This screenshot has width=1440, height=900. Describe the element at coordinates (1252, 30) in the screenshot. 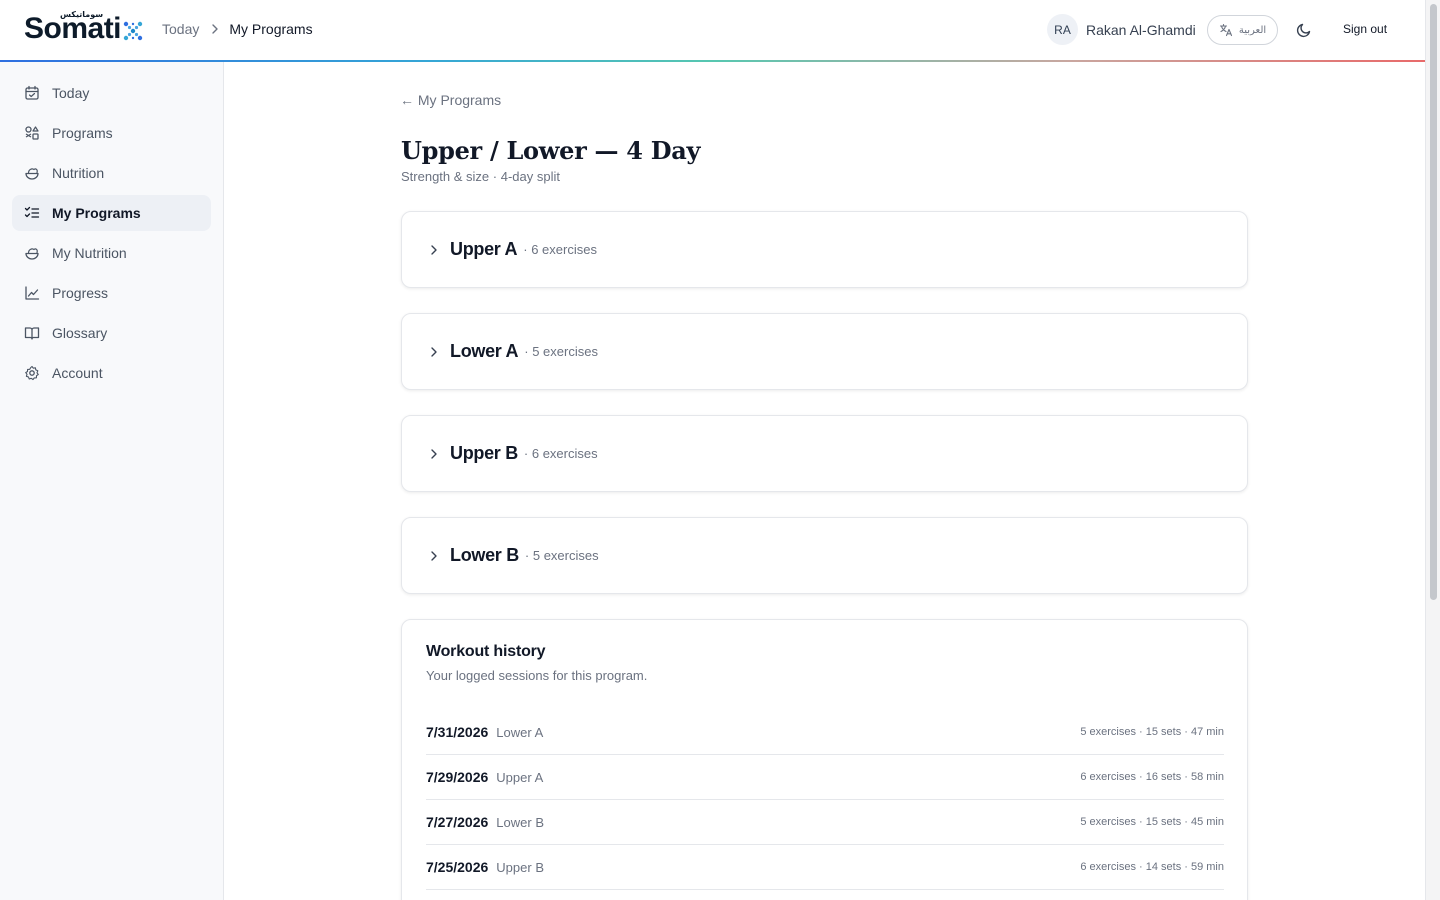

I see `language-label: العربية` at that location.